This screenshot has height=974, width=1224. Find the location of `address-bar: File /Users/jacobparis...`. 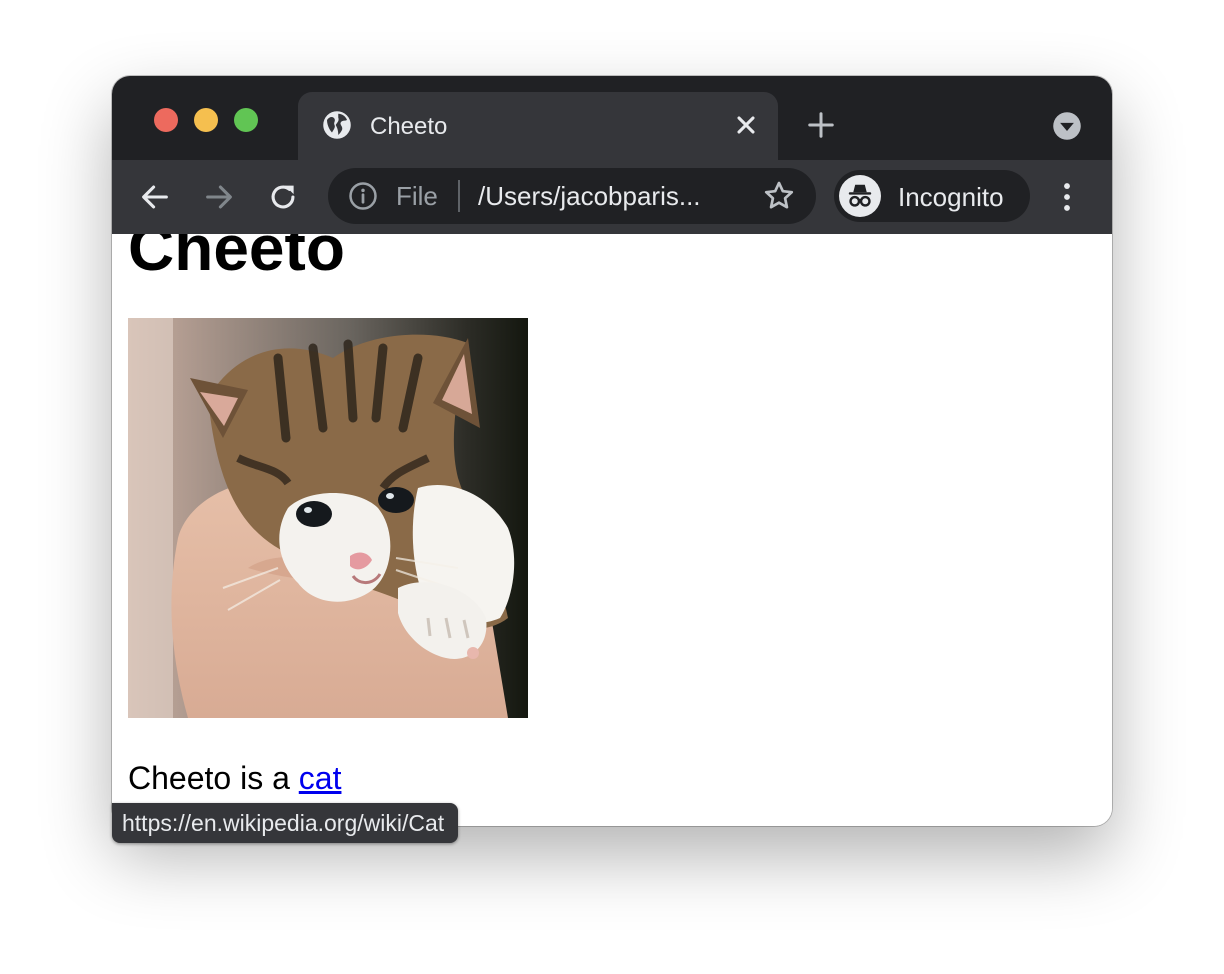

address-bar: File /Users/jacobparis... is located at coordinates (572, 196).